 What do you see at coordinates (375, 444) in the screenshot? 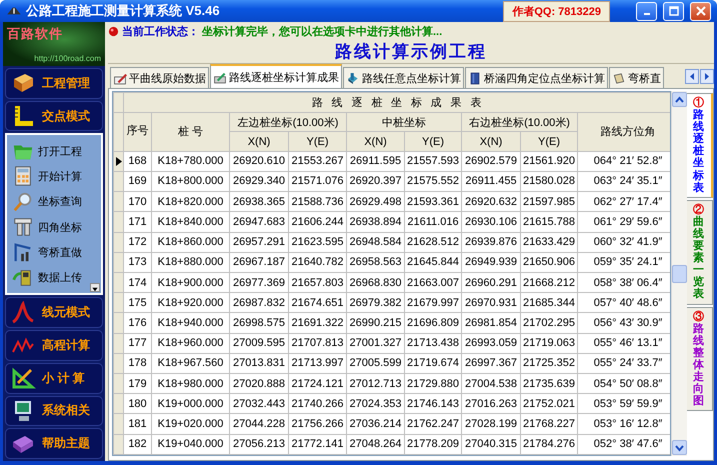
I see `table-cell: 27048.264` at bounding box center [375, 444].